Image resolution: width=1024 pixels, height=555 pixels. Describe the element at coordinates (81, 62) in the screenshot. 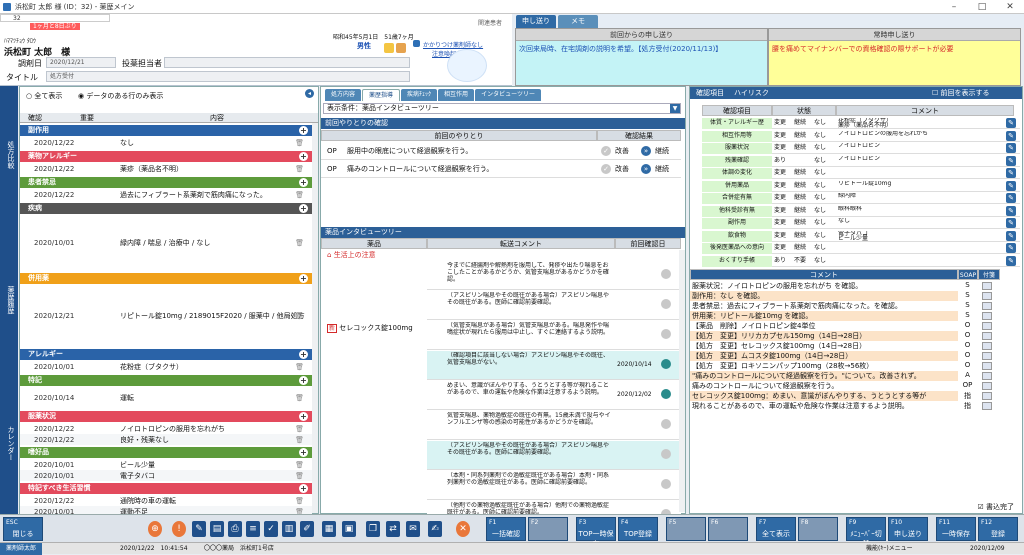

I see `dispense-date-field: 2020/12/21` at that location.